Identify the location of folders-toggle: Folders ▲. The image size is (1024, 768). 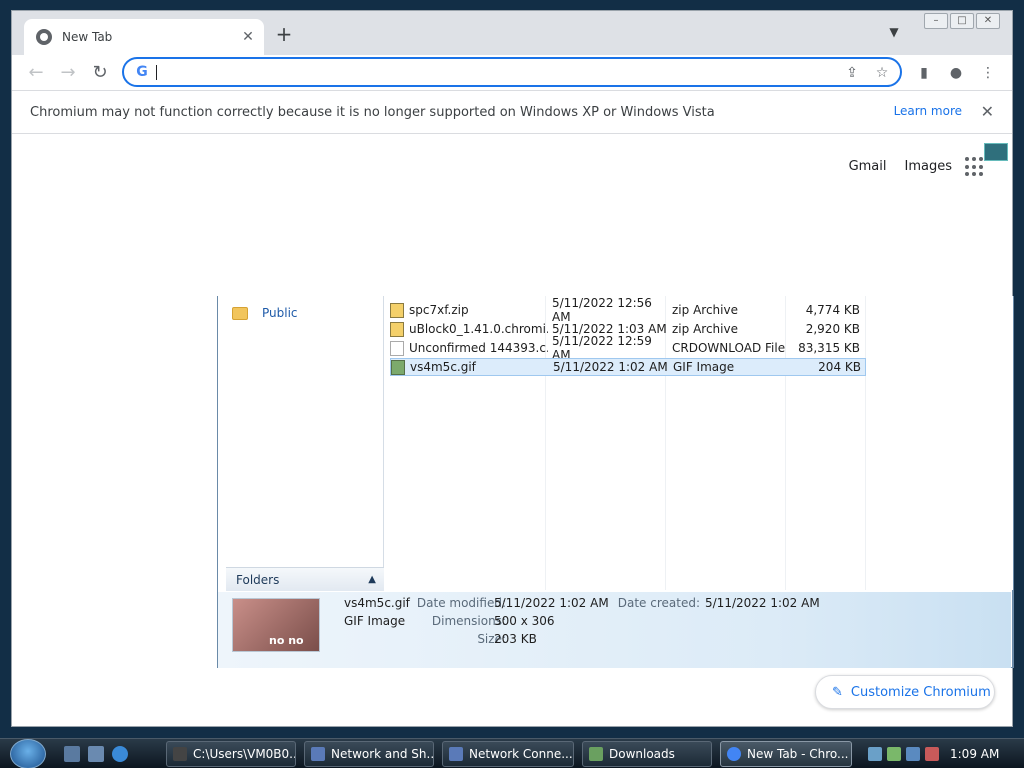
(305, 579).